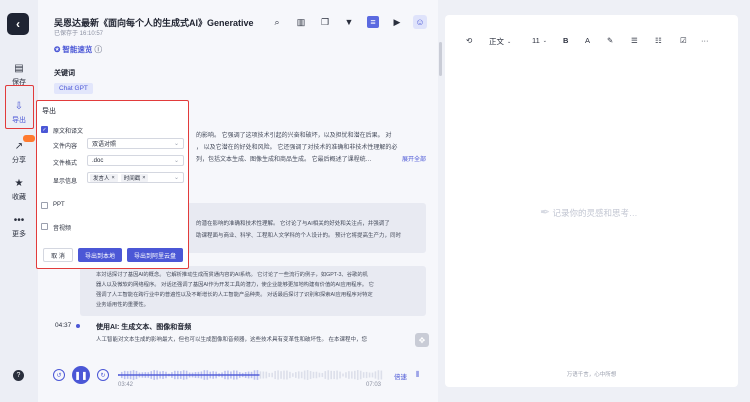  I want to click on scrollbar, so click(440, 59).